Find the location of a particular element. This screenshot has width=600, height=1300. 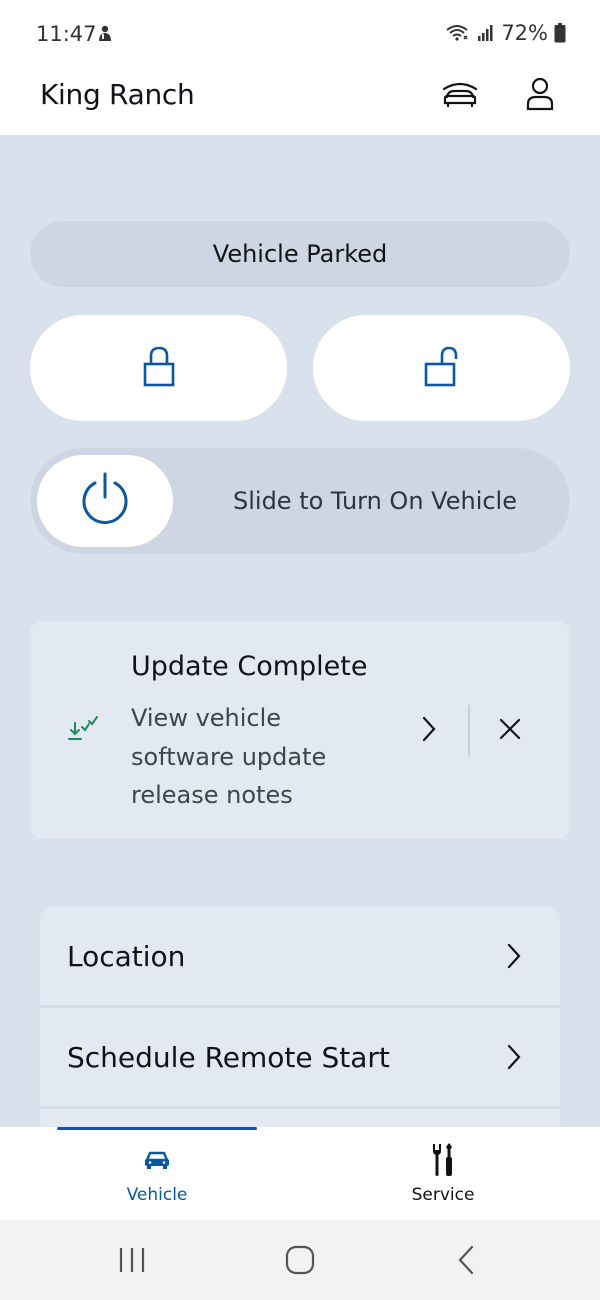

car-icon is located at coordinates (157, 1160).